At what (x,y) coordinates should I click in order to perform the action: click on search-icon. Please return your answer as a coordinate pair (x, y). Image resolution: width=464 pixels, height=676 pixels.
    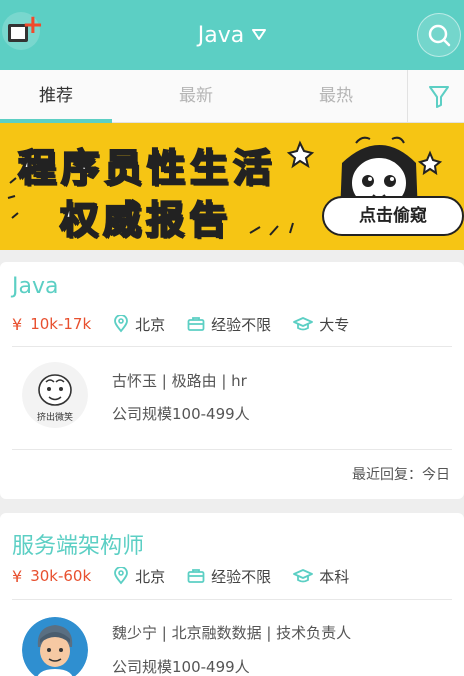
    Looking at the image, I should click on (439, 35).